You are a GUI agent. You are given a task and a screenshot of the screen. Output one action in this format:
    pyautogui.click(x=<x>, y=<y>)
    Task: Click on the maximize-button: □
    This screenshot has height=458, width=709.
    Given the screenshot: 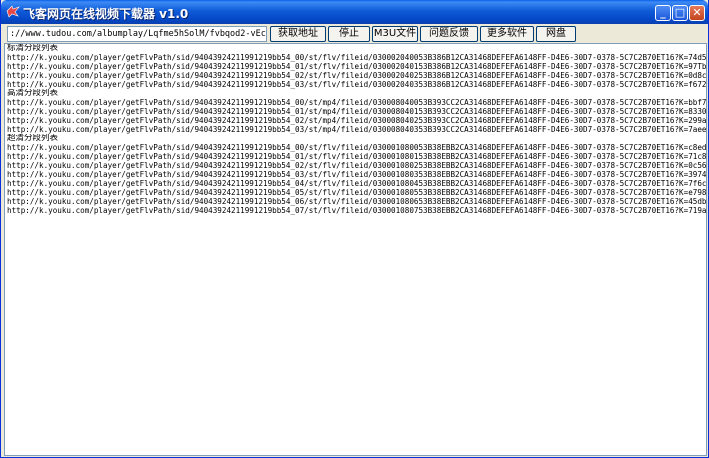 What is the action you would take?
    pyautogui.click(x=680, y=13)
    